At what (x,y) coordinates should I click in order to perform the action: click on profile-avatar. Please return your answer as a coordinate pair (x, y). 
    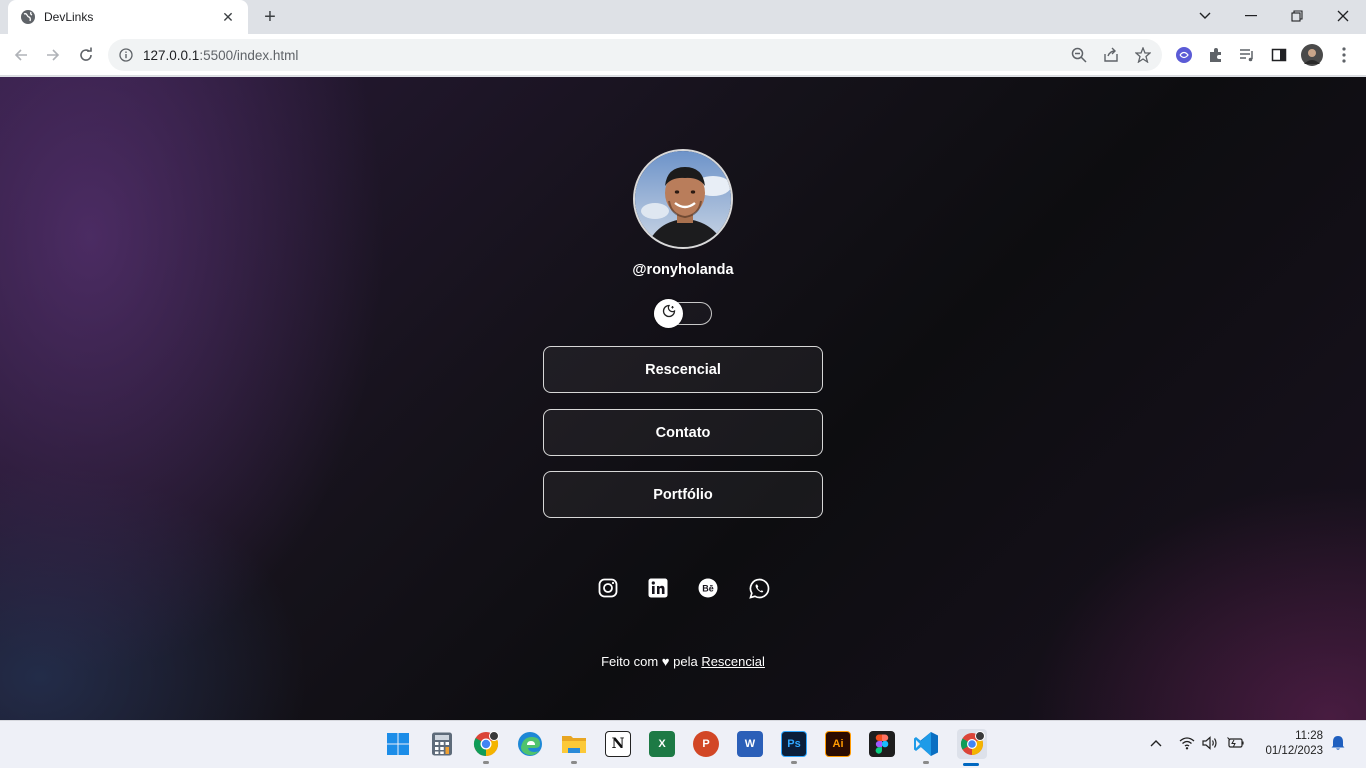
    Looking at the image, I should click on (1312, 55).